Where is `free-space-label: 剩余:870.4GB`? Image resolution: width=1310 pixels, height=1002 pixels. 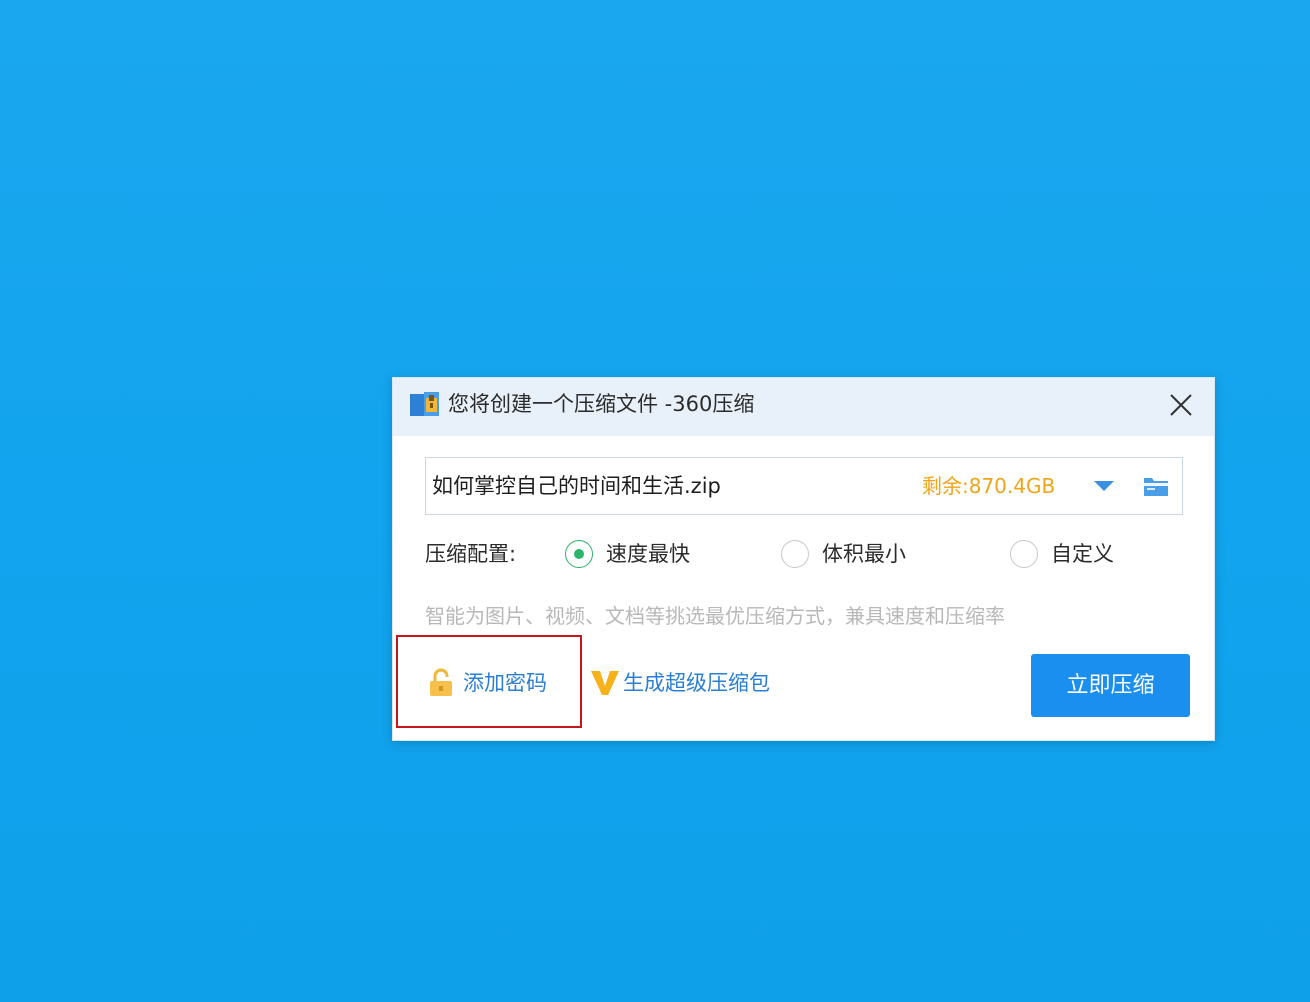 free-space-label: 剩余:870.4GB is located at coordinates (989, 486).